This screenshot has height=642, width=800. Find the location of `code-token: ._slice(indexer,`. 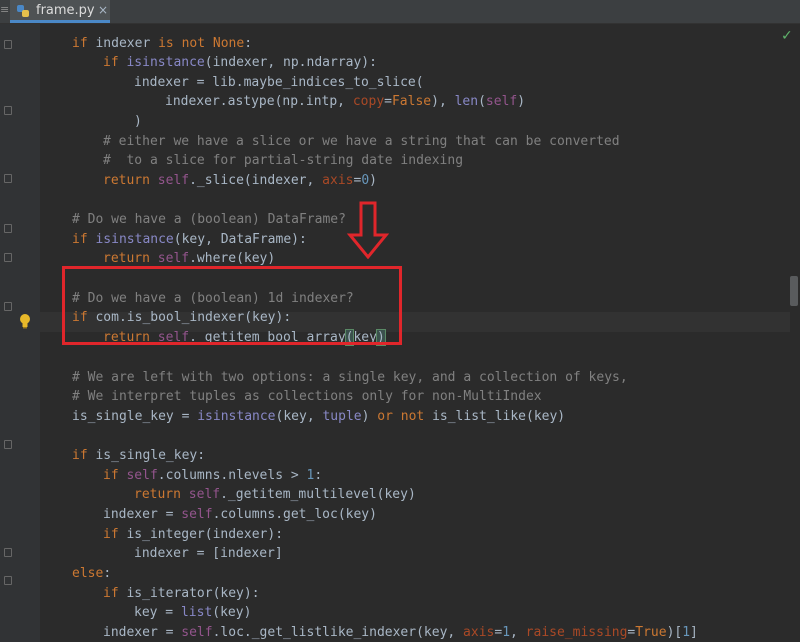

code-token: ._slice(indexer, is located at coordinates (255, 180).